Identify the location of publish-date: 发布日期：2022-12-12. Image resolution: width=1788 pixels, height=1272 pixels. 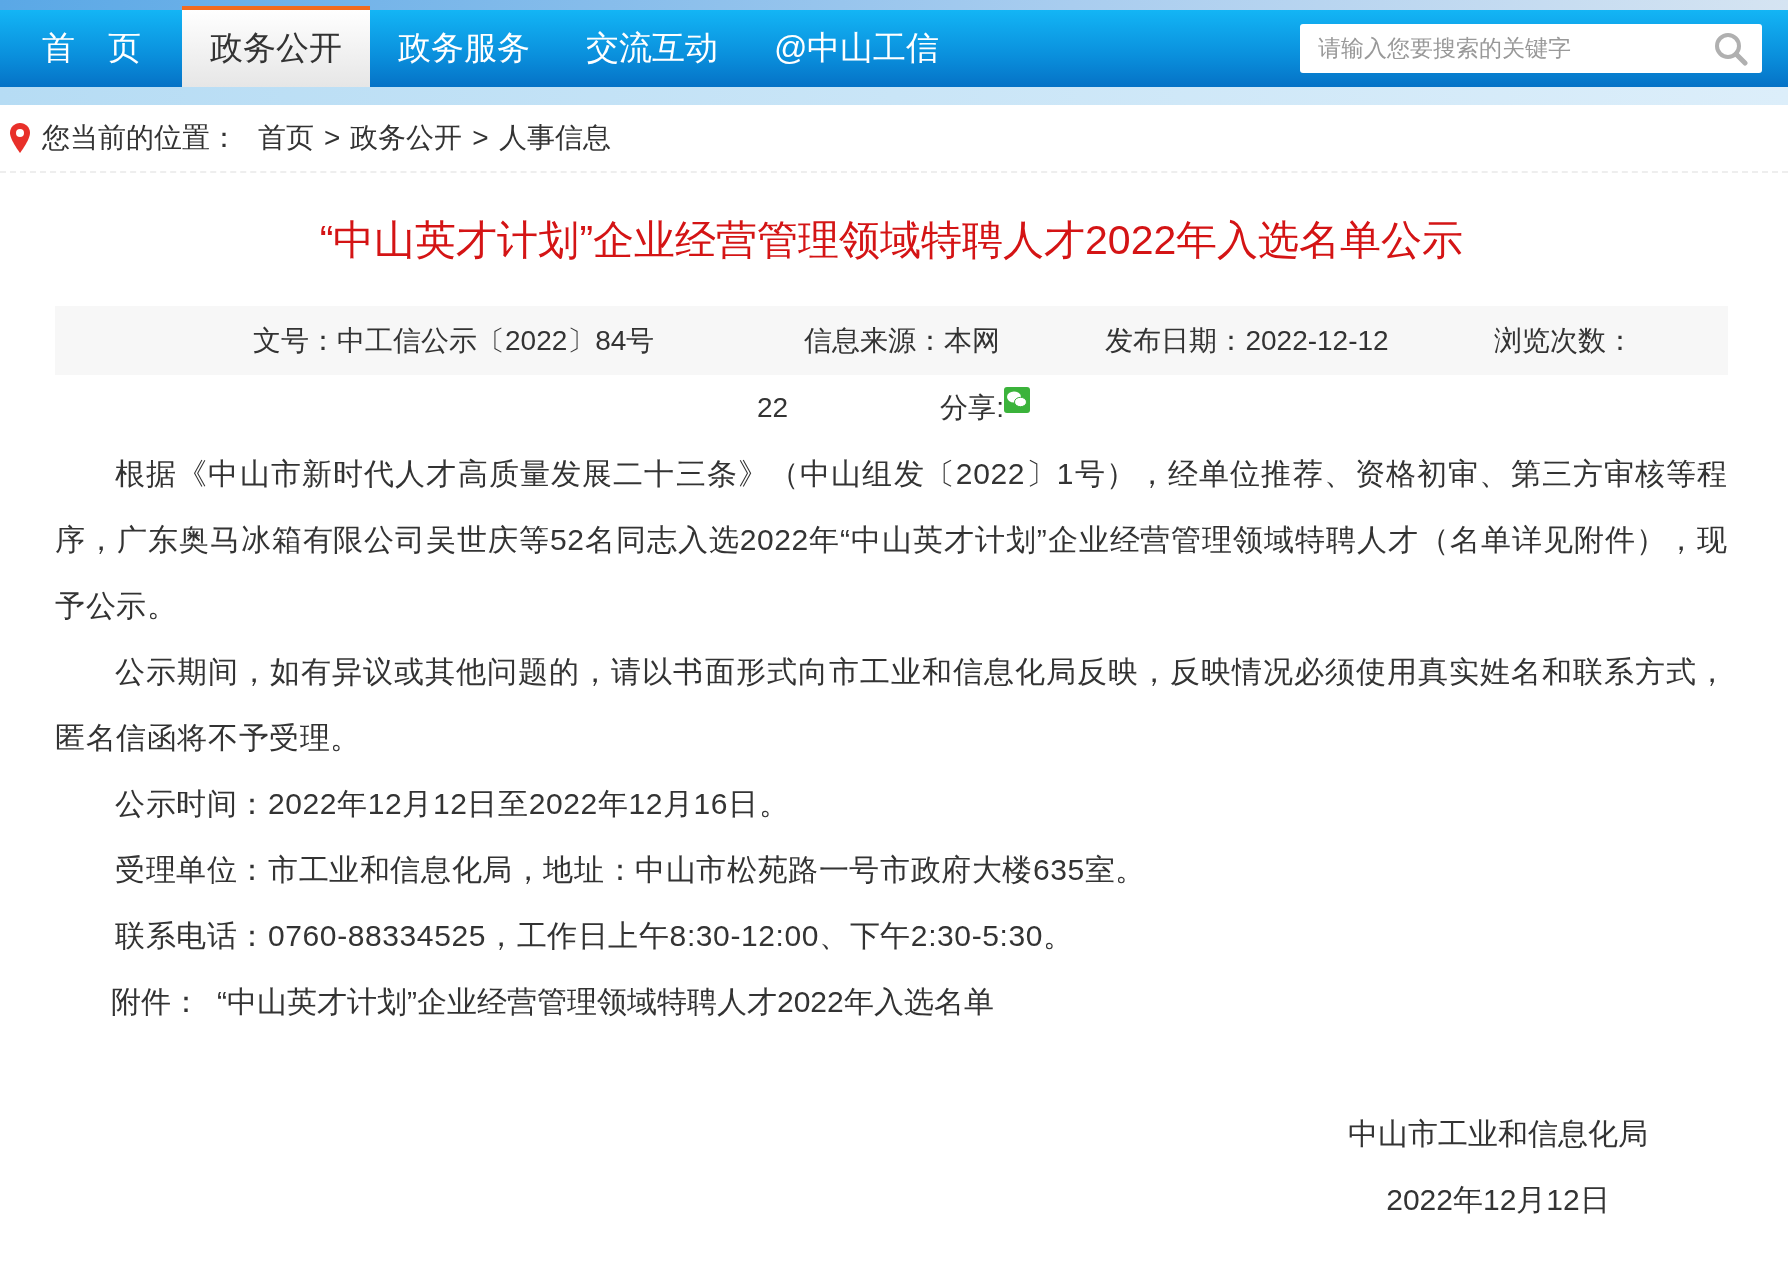
(1247, 340).